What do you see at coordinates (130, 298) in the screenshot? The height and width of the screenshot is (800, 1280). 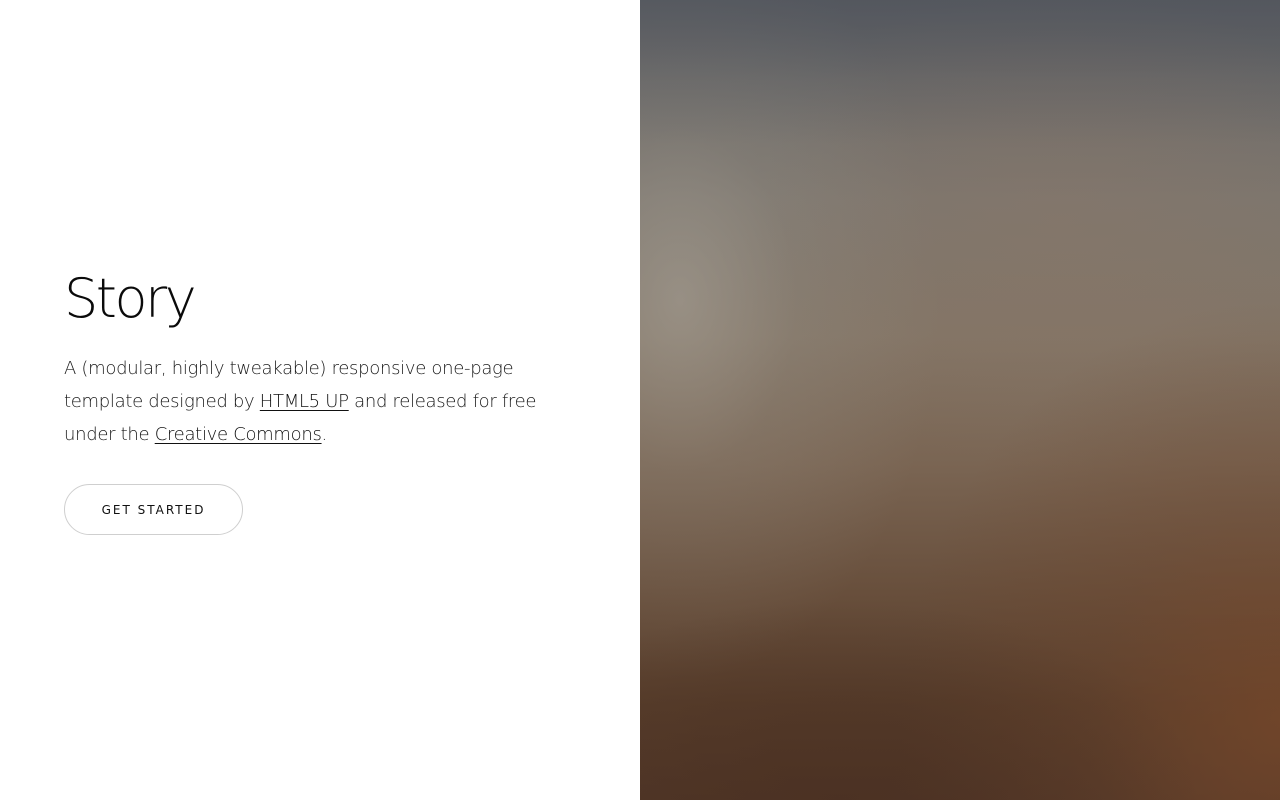 I see `banner-title: Story` at bounding box center [130, 298].